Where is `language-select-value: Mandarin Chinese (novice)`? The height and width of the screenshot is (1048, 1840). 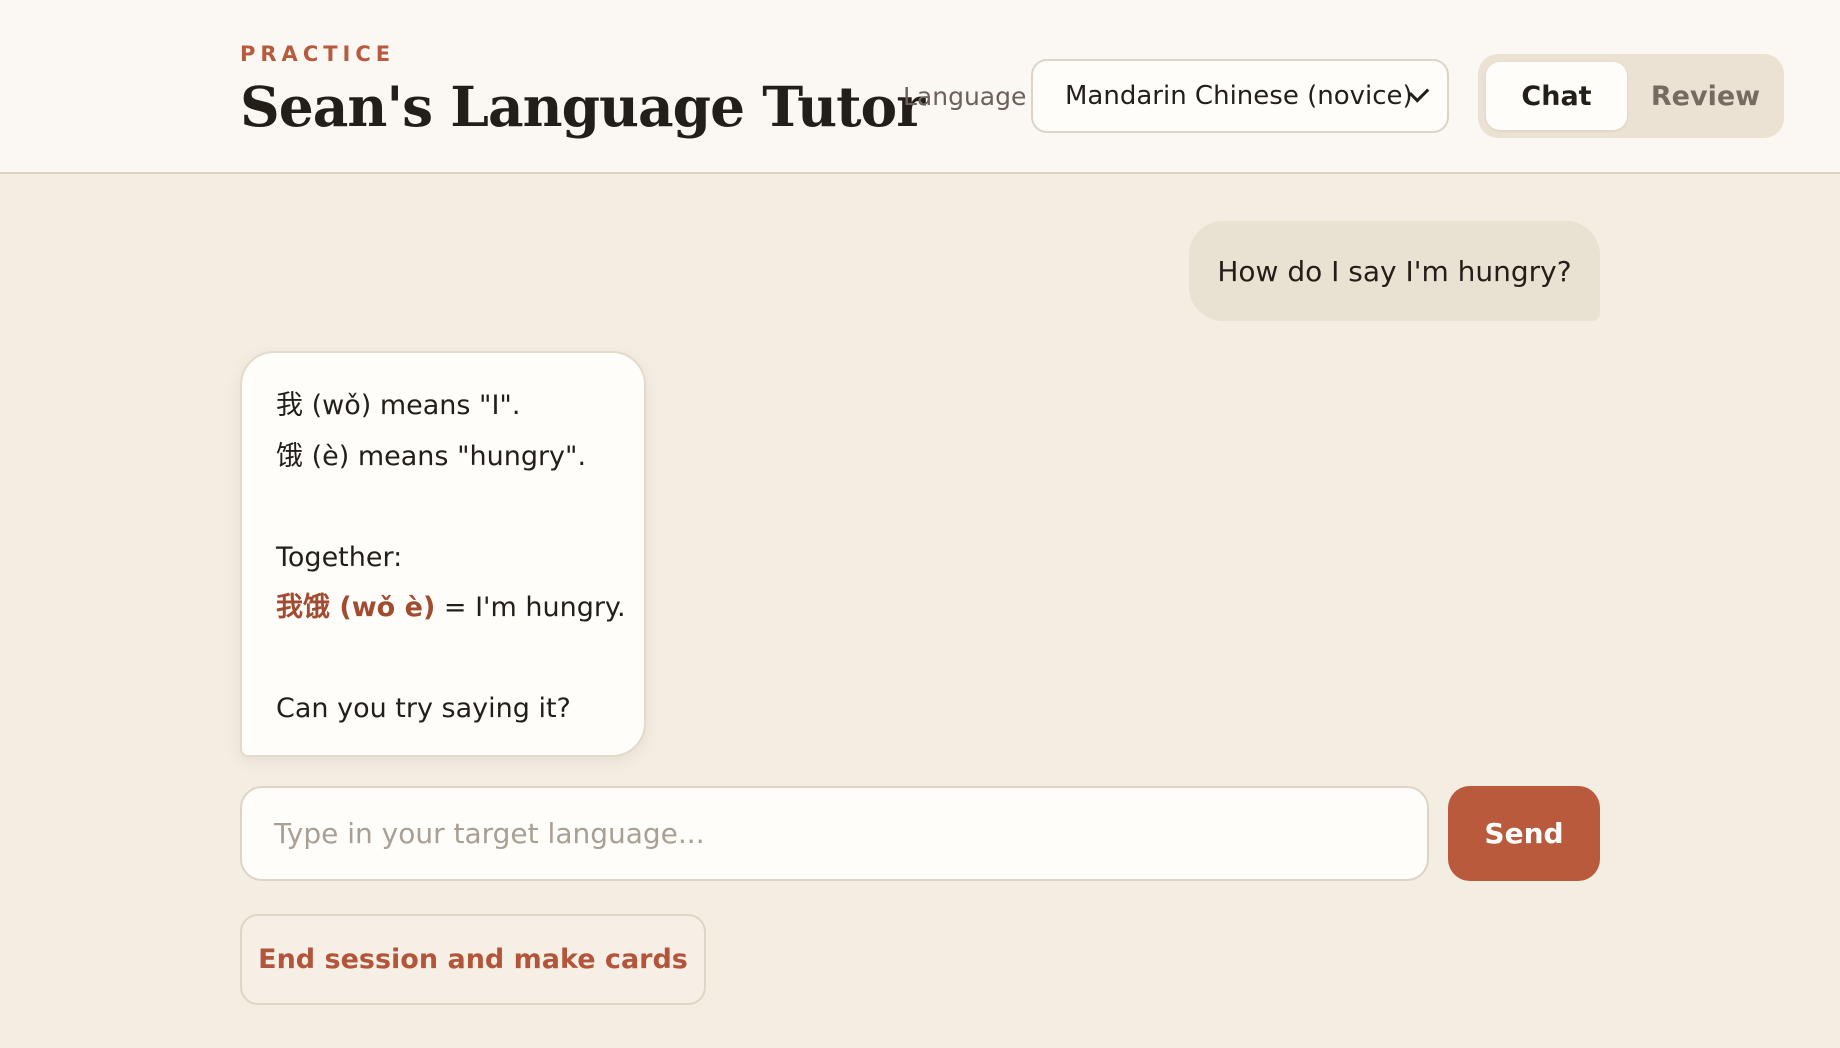 language-select-value: Mandarin Chinese (novice) is located at coordinates (1239, 96).